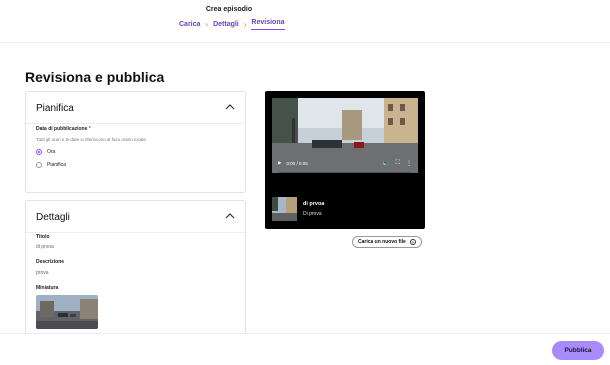  Describe the element at coordinates (284, 209) in the screenshot. I see `episode-thumbnail` at that location.